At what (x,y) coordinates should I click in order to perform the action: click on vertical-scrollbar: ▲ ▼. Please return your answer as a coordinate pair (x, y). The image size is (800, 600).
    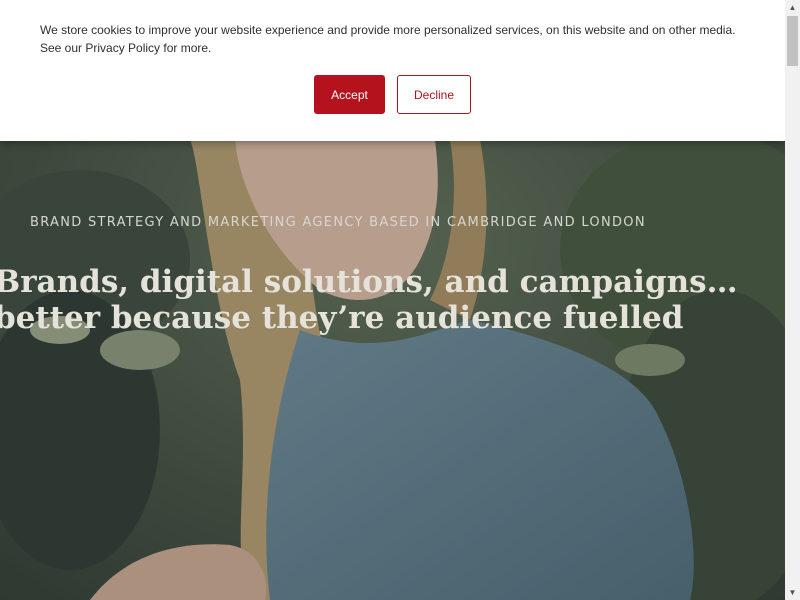
    Looking at the image, I should click on (792, 300).